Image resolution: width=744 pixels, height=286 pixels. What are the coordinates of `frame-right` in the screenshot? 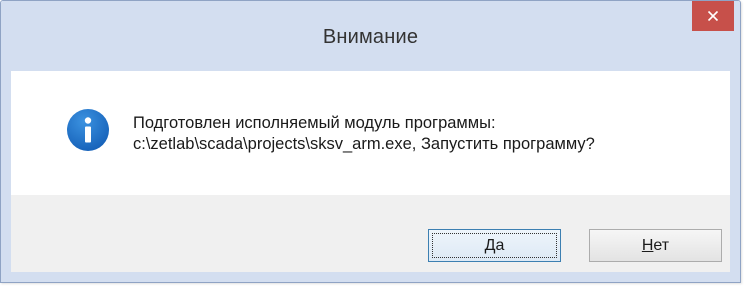 It's located at (735, 171).